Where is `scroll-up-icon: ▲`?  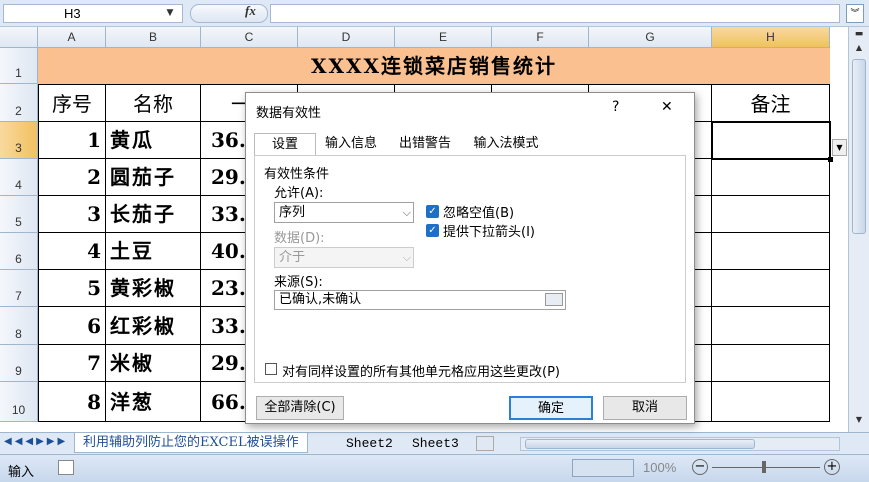 scroll-up-icon: ▲ is located at coordinates (859, 50).